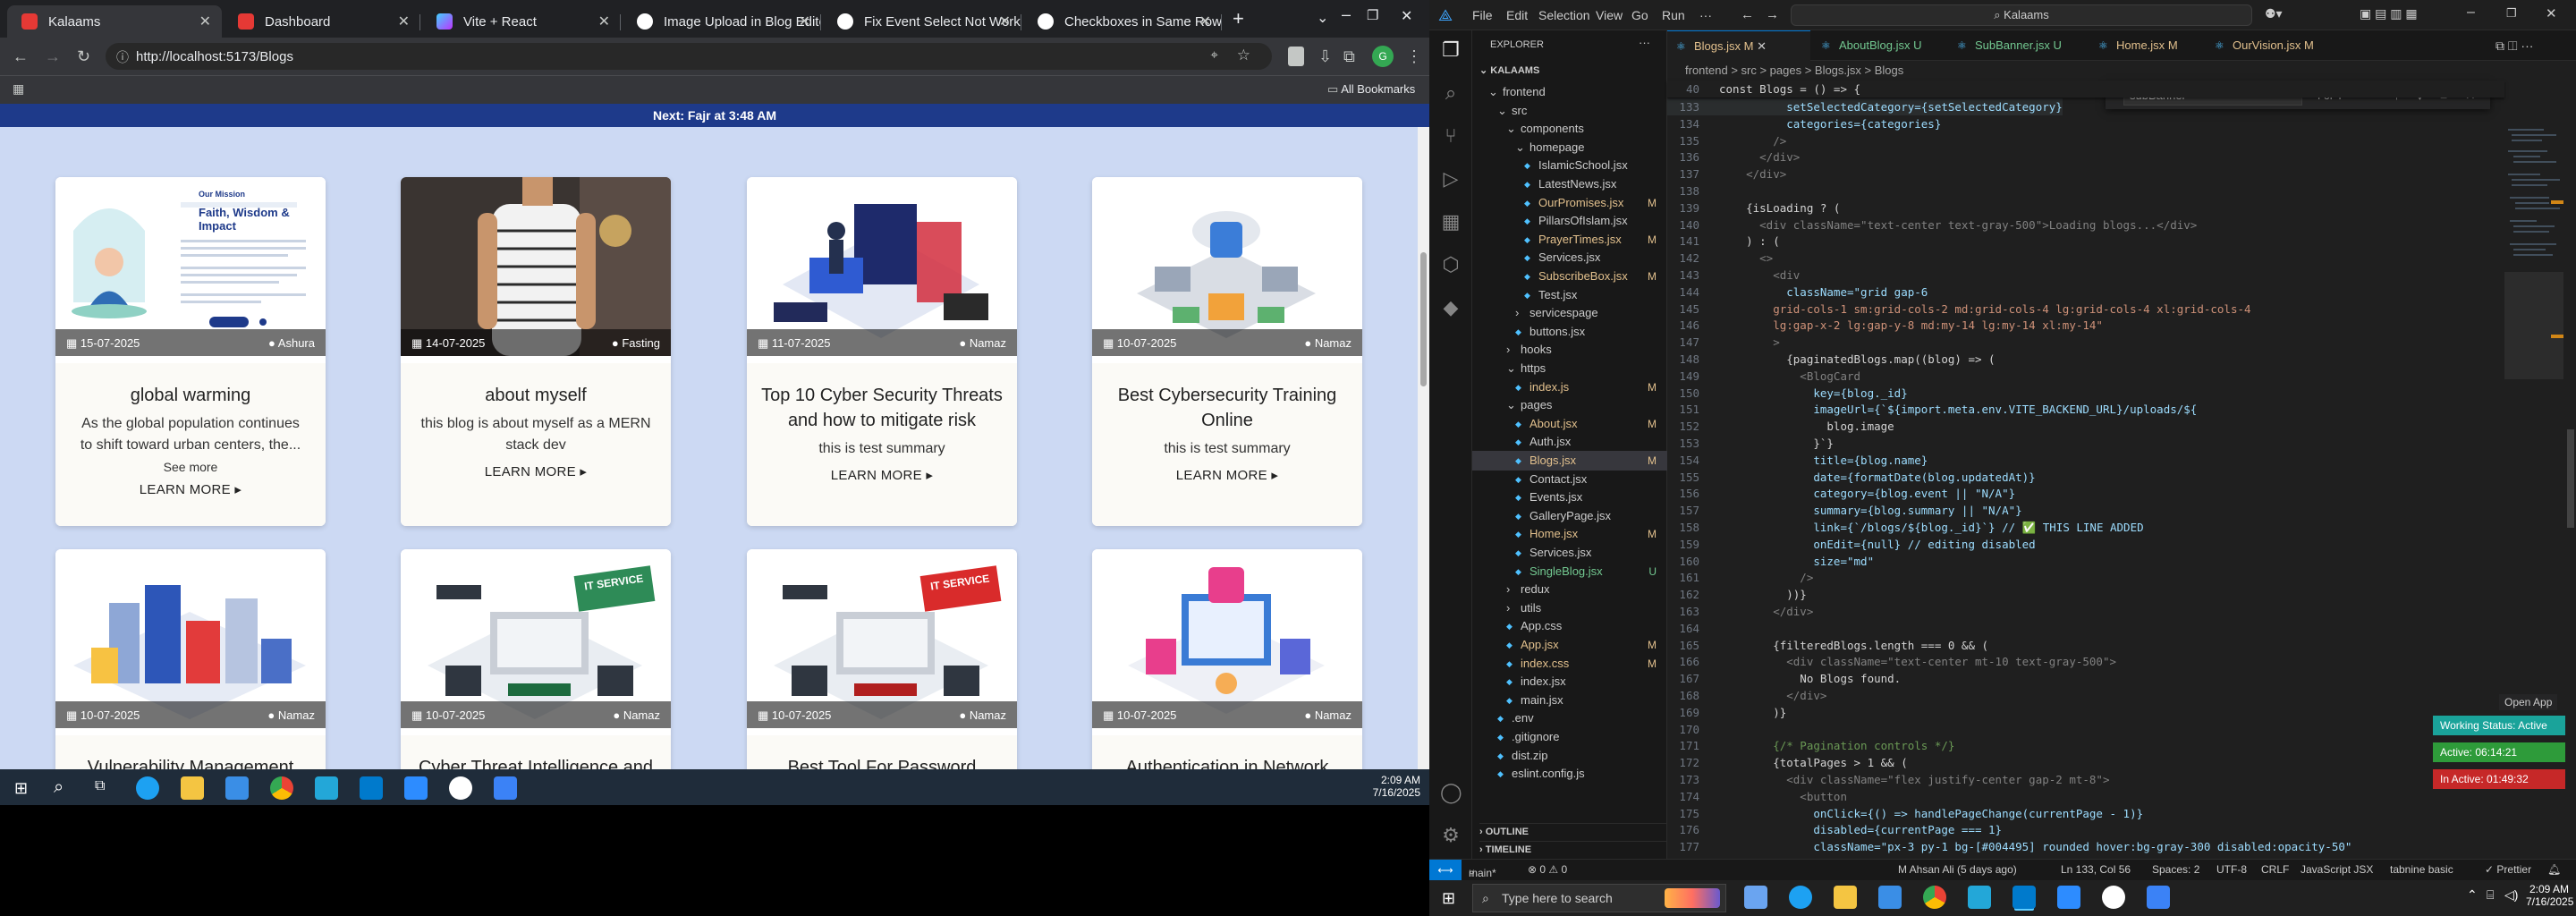  What do you see at coordinates (922, 21) in the screenshot?
I see `browser-tab-event-select: Fix Event Select Not Working ✕` at bounding box center [922, 21].